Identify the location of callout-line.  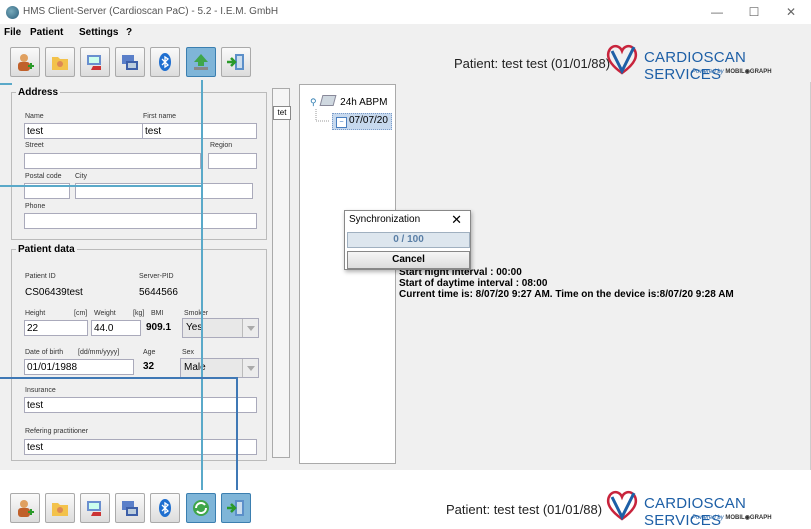
(237, 435).